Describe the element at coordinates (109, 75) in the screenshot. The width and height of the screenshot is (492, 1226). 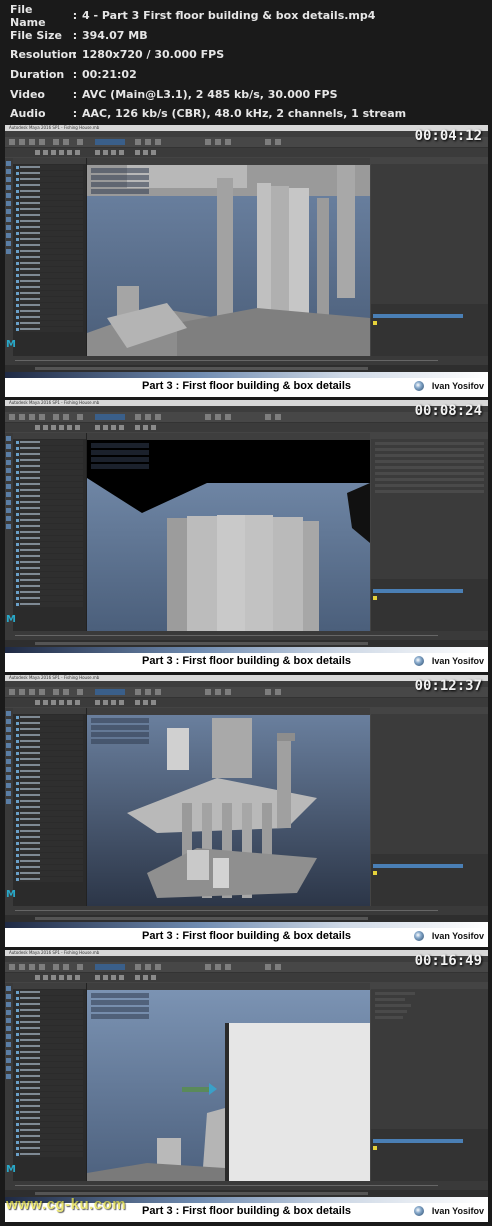
I see `duration-value: 00:21:02` at that location.